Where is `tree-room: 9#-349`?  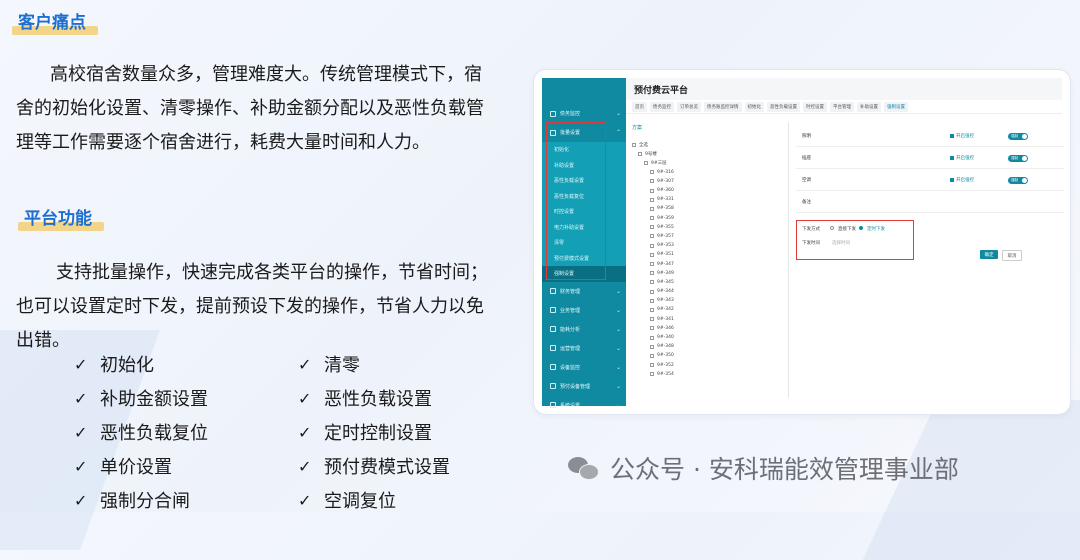 tree-room: 9#-349 is located at coordinates (707, 273).